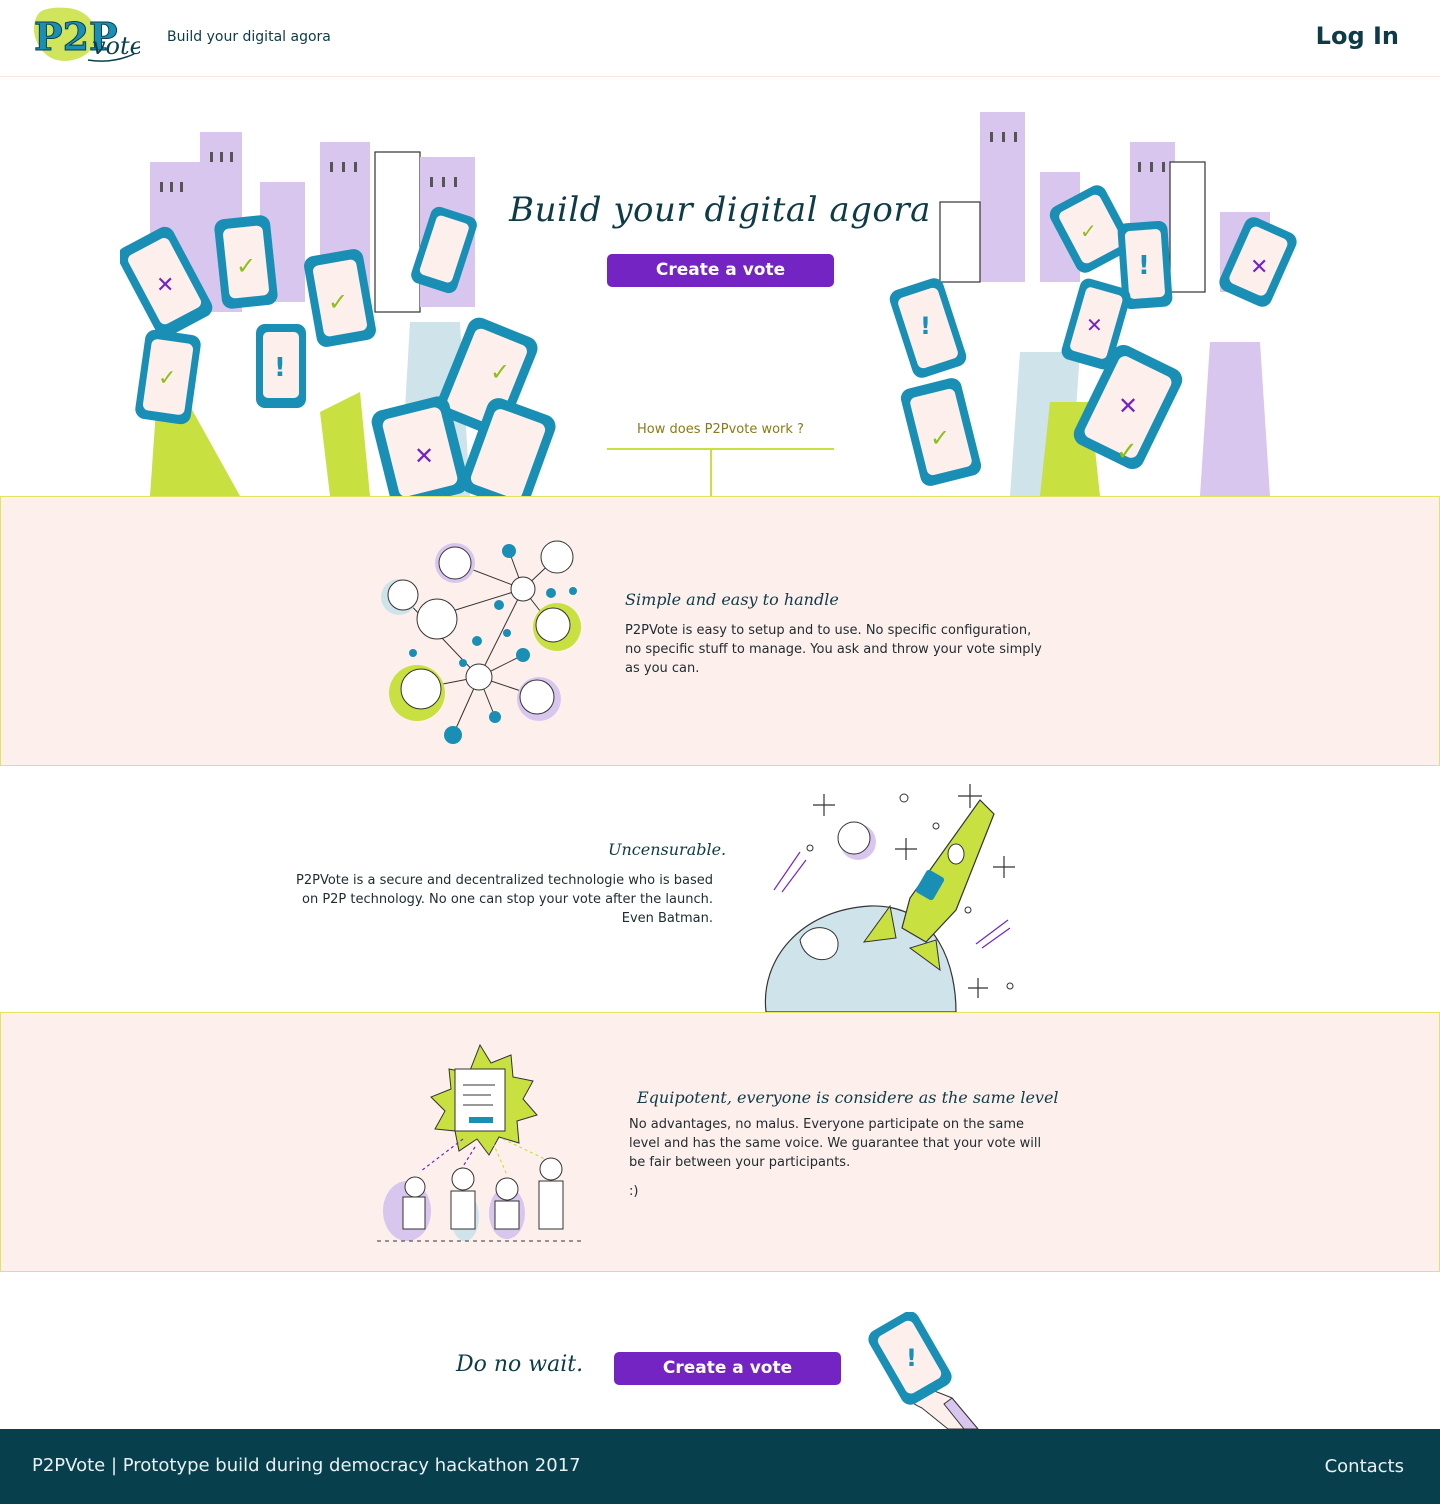 The width and height of the screenshot is (1440, 1504). I want to click on hand-phone-illustration: !, so click(933, 1370).